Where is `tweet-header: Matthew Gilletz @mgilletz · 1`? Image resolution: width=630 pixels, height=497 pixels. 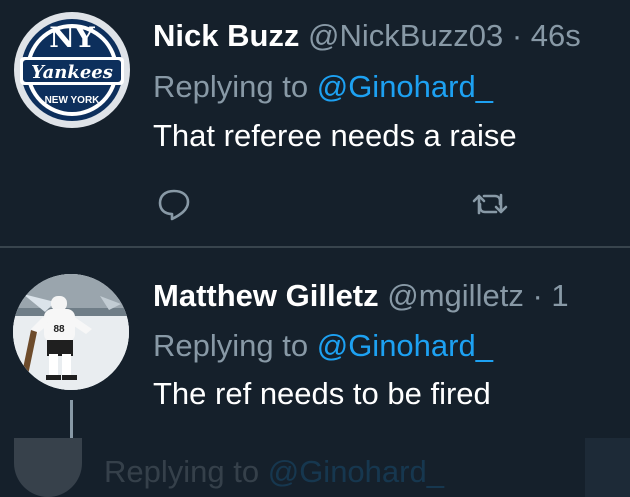
tweet-header: Matthew Gilletz @mgilletz · 1 is located at coordinates (361, 296).